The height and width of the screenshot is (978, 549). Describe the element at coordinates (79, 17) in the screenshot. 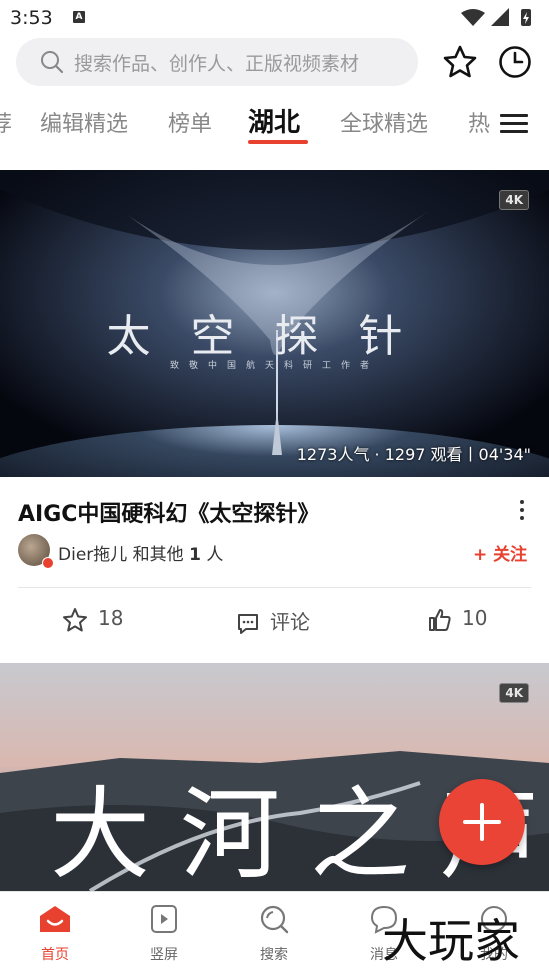

I see `notification-icon: A` at that location.